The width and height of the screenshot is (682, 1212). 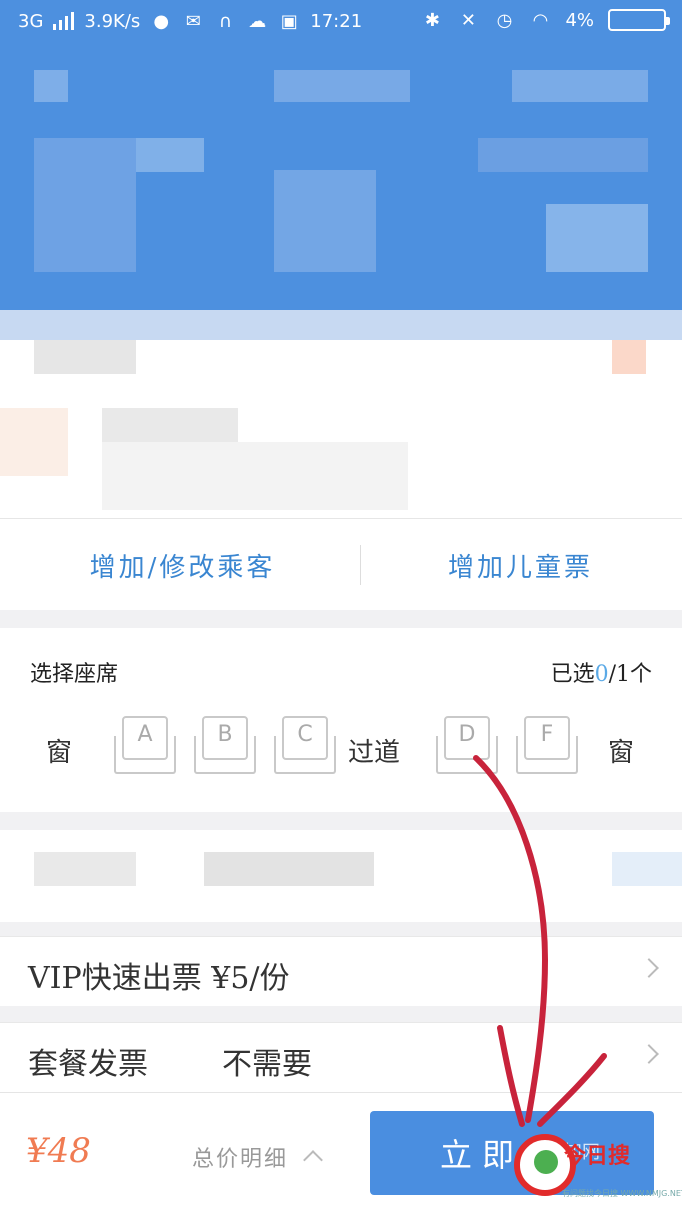 I want to click on seat-f: F, so click(x=547, y=745).